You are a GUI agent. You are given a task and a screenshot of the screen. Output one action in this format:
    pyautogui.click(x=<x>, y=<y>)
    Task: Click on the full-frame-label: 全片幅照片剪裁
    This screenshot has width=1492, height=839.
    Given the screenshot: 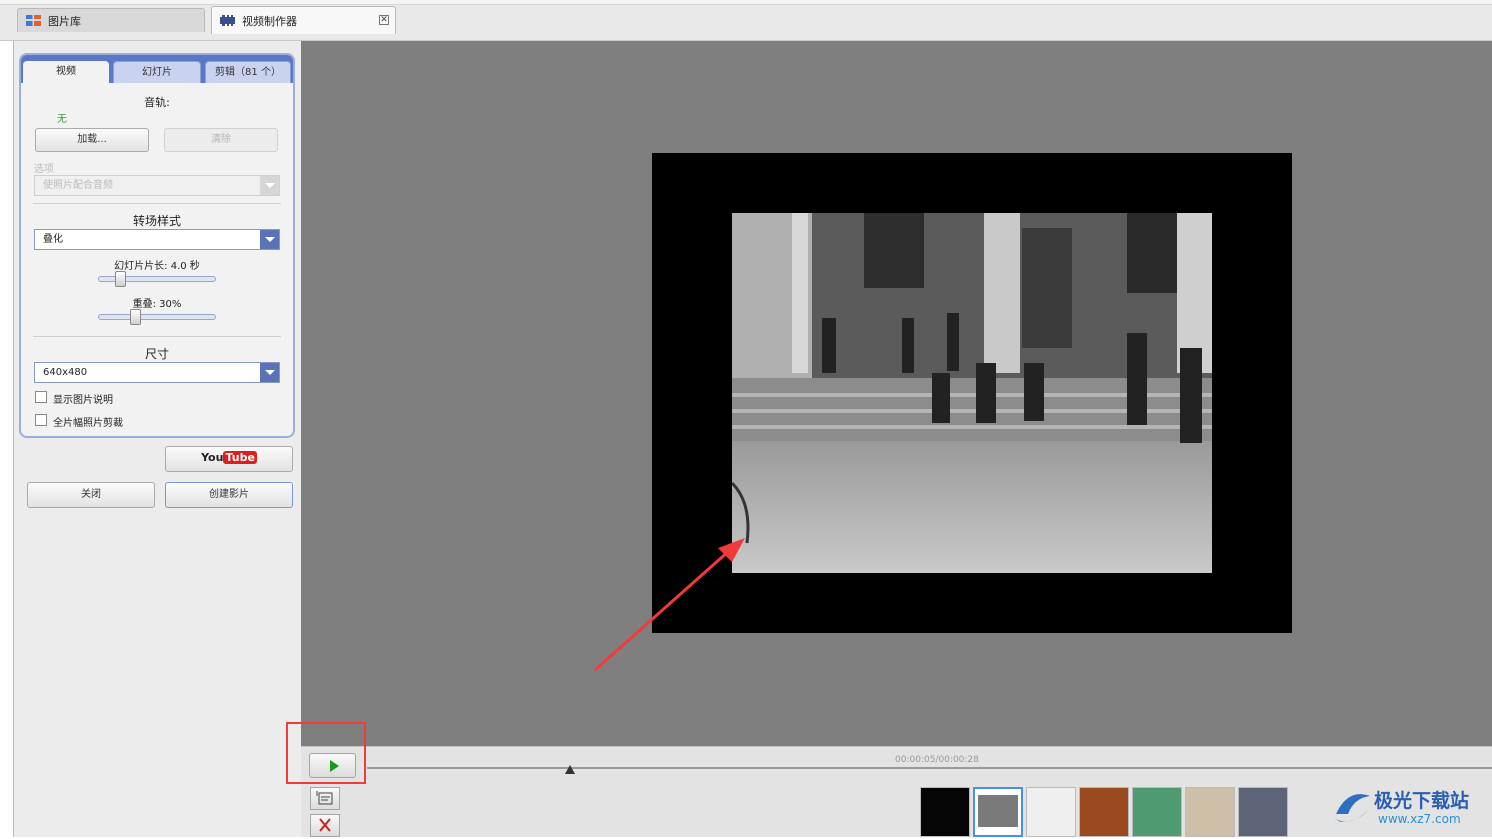 What is the action you would take?
    pyautogui.click(x=88, y=423)
    